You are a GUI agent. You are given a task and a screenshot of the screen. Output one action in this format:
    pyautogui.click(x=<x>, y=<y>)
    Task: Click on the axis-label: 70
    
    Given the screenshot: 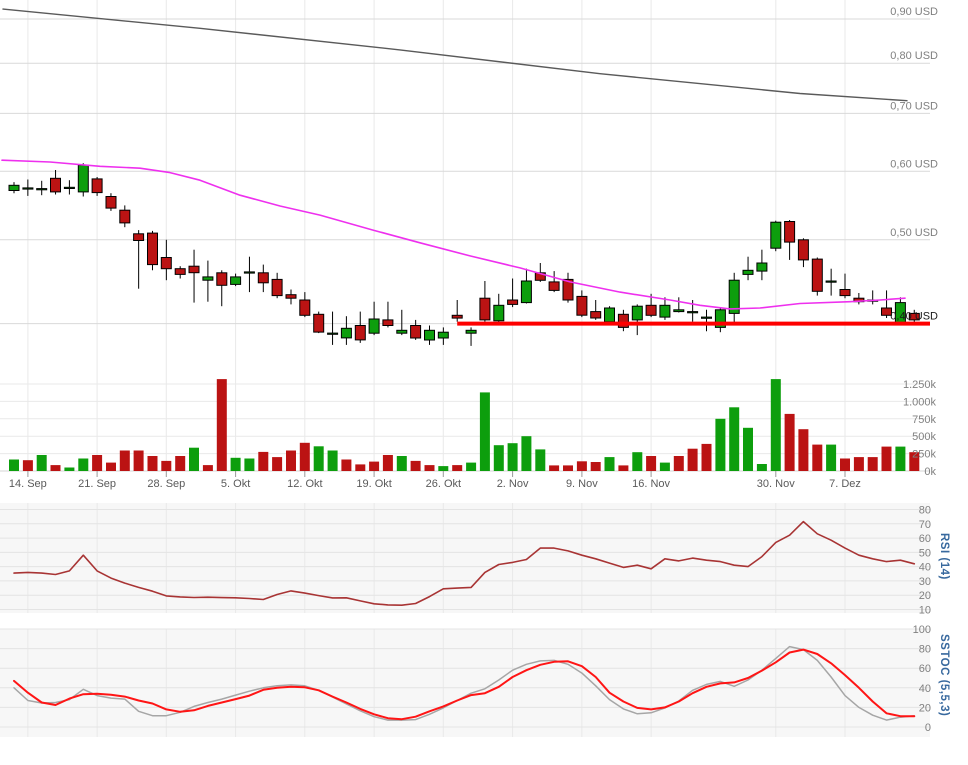 What is the action you would take?
    pyautogui.click(x=925, y=525)
    